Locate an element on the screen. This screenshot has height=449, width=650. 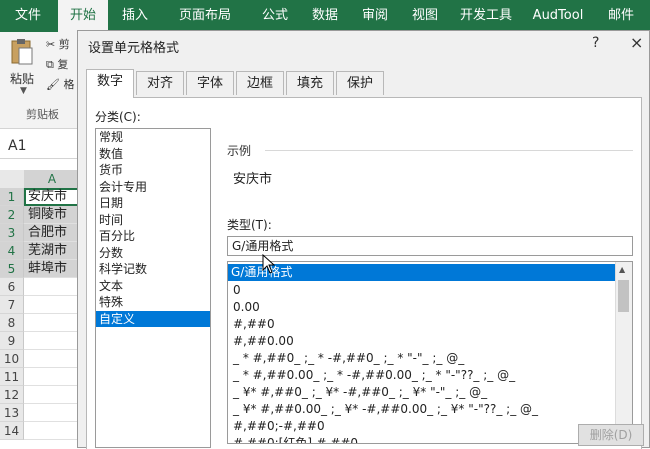
cell-a5: 蚌埠市 is located at coordinates (52, 269).